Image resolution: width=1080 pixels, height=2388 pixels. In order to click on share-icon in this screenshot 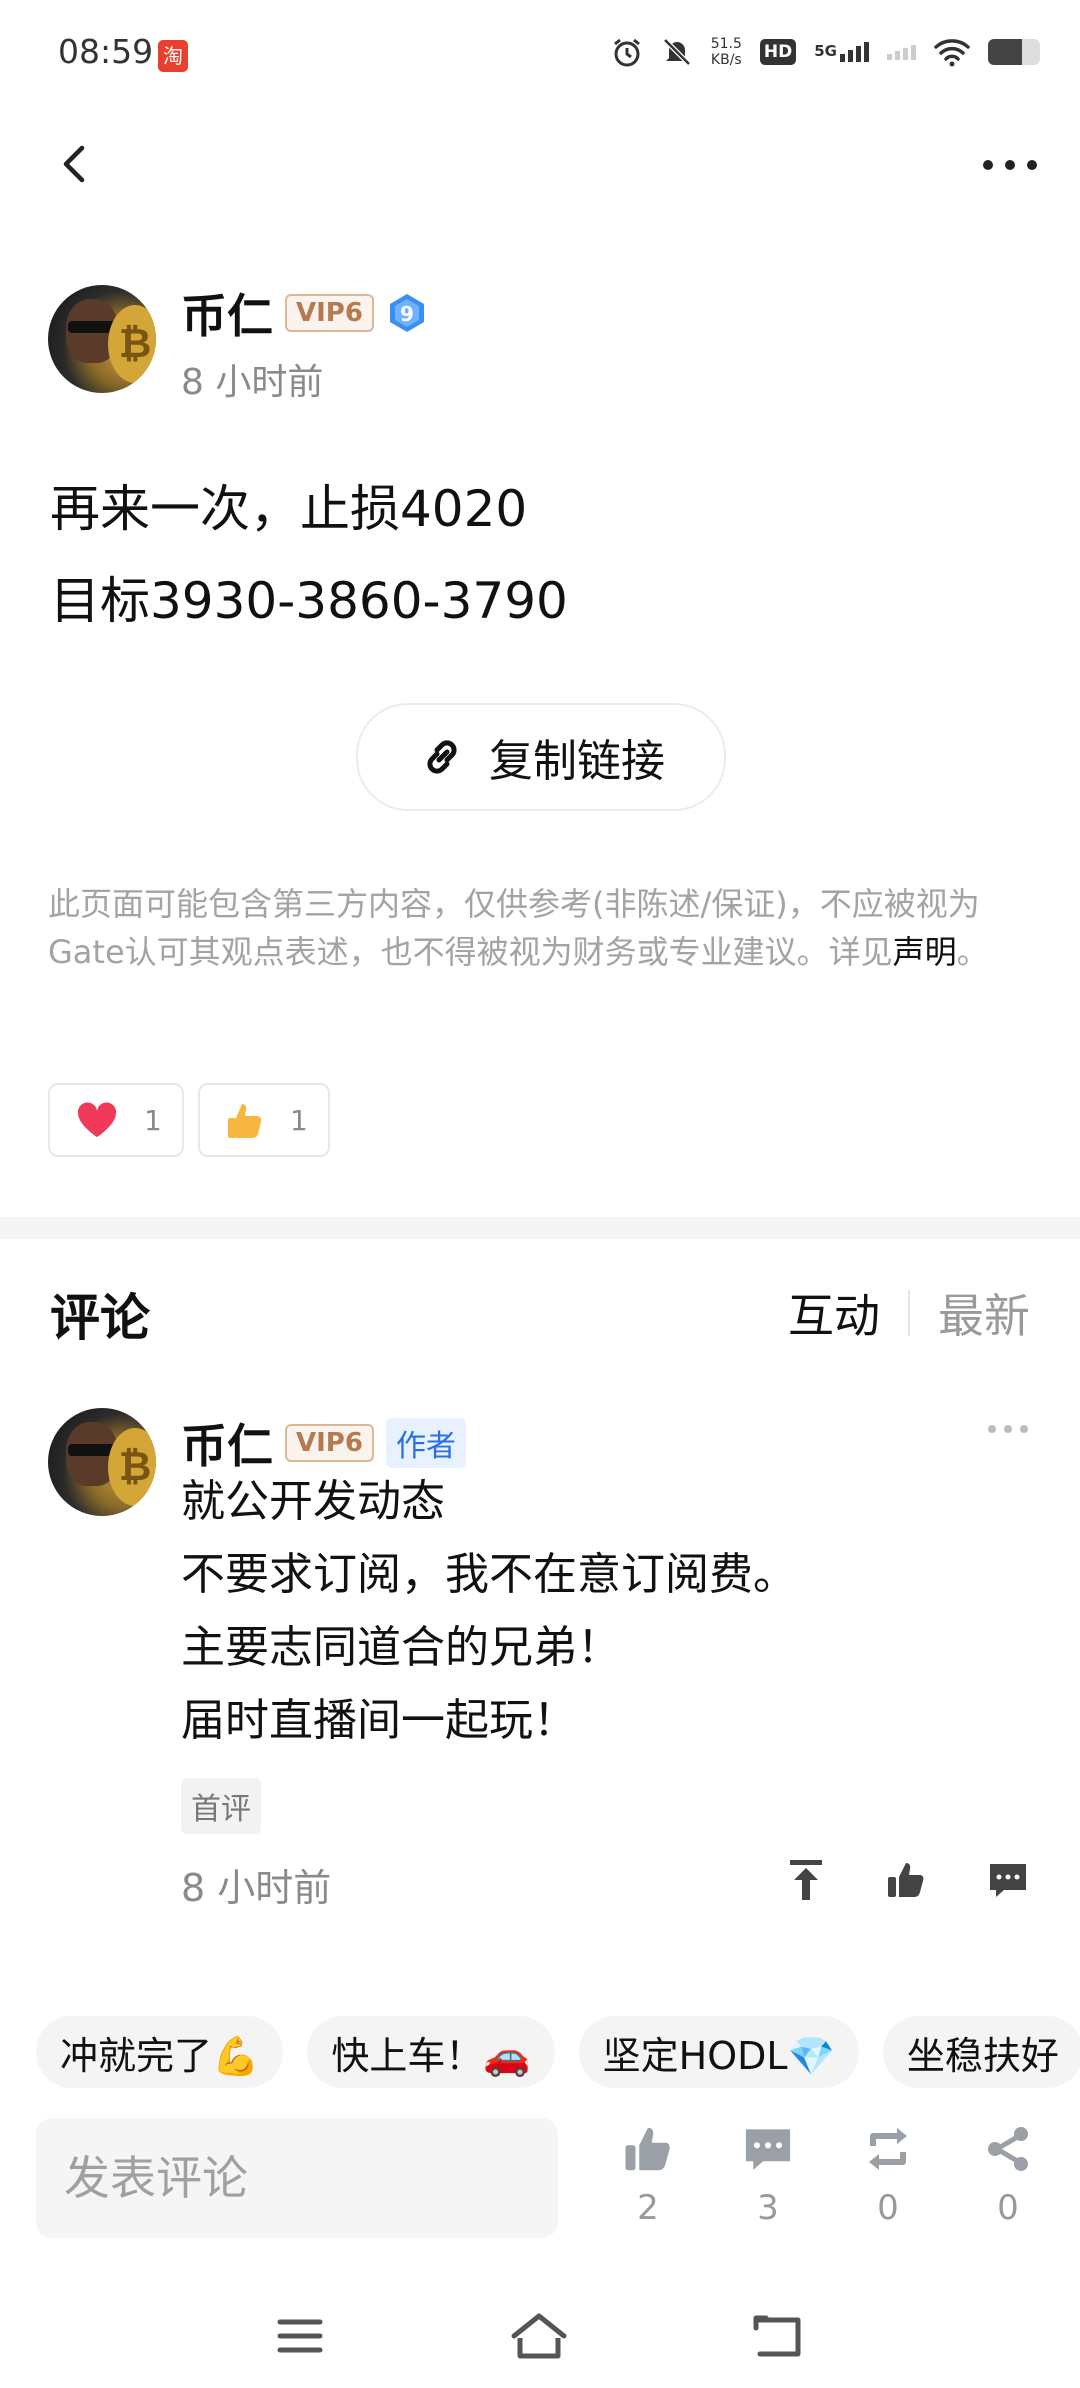, I will do `click(1008, 2149)`.